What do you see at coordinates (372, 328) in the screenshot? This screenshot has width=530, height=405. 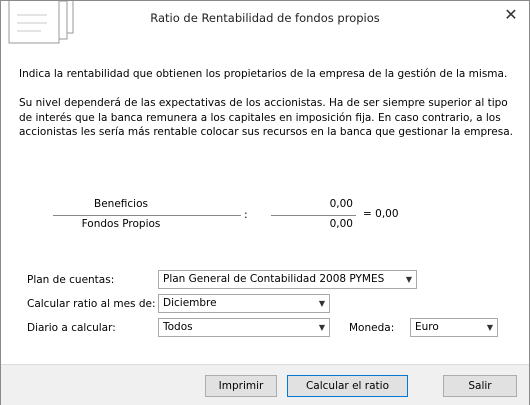 I see `currency-label: Moneda:` at bounding box center [372, 328].